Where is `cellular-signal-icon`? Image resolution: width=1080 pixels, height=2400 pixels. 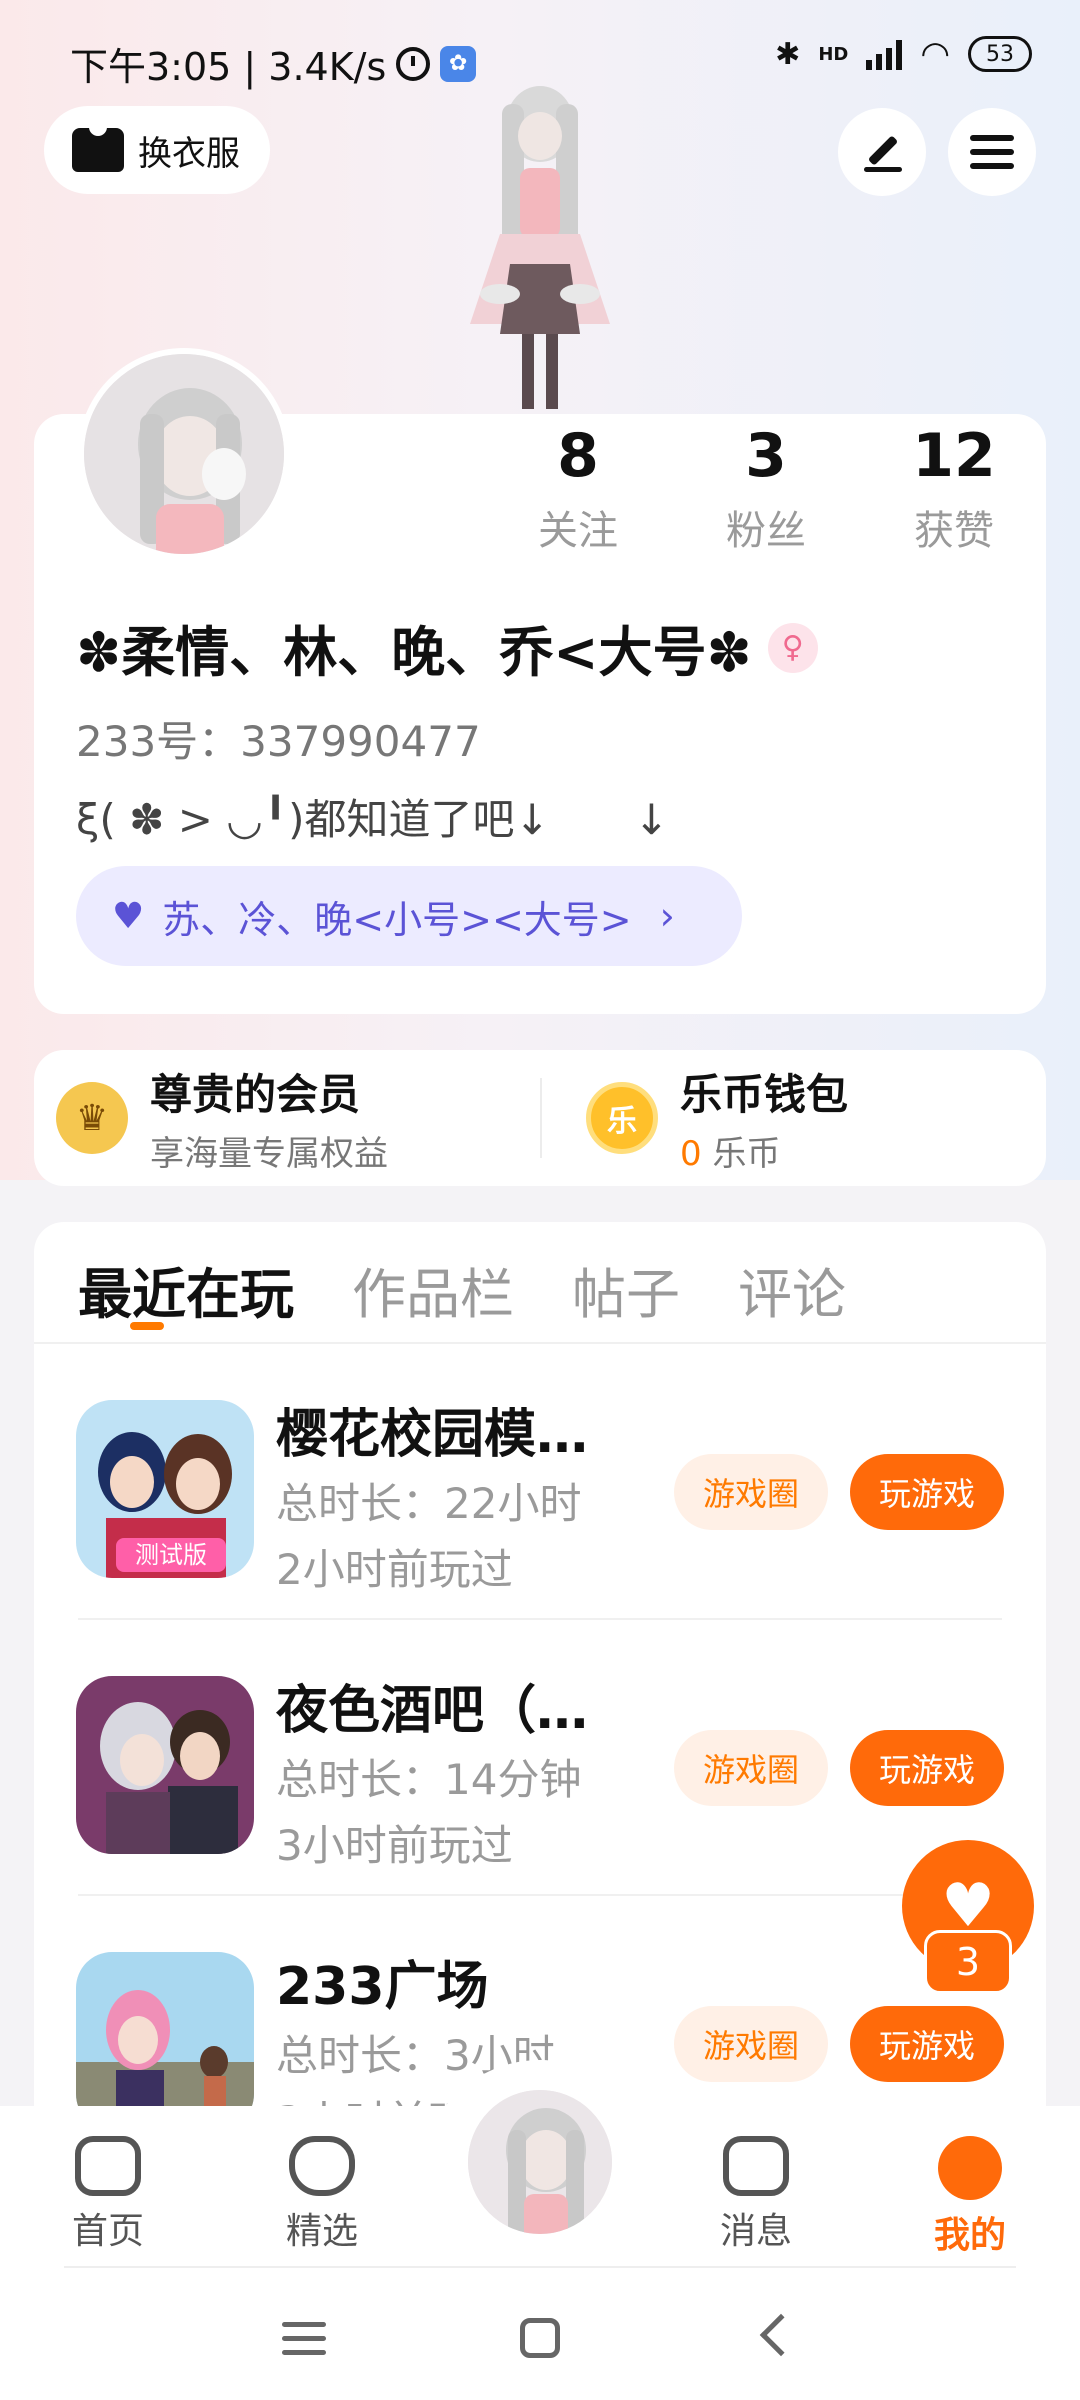 cellular-signal-icon is located at coordinates (884, 54).